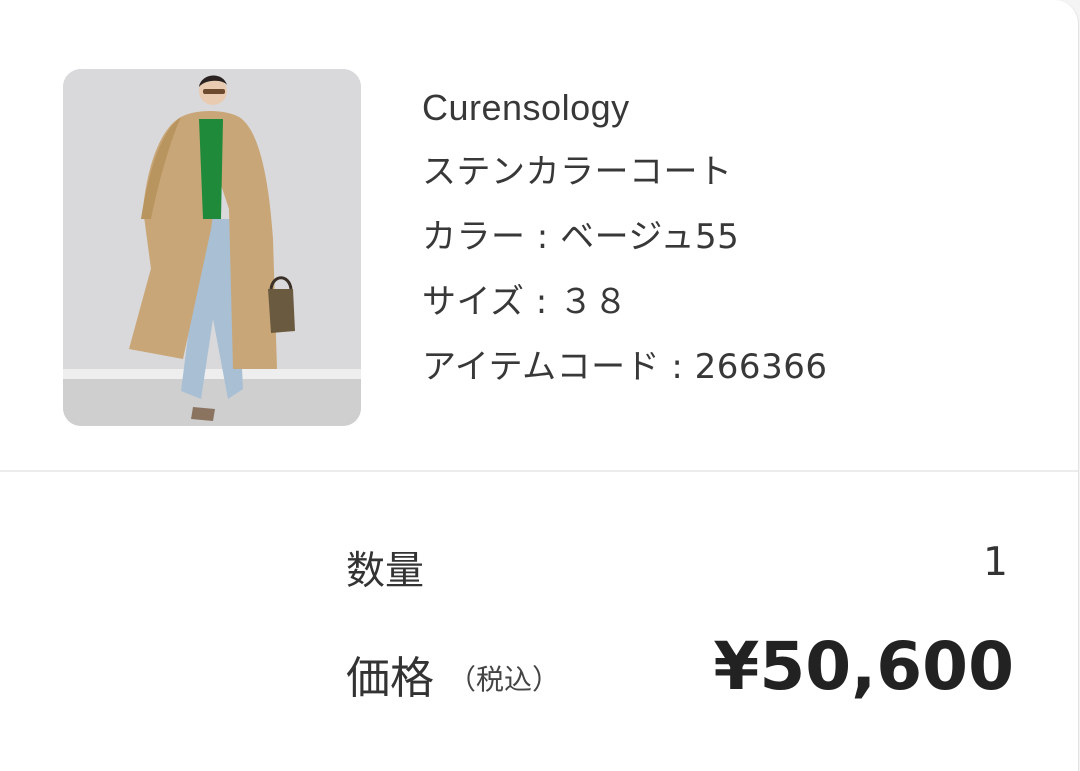  Describe the element at coordinates (385, 571) in the screenshot. I see `quantity-label: 数量` at that location.